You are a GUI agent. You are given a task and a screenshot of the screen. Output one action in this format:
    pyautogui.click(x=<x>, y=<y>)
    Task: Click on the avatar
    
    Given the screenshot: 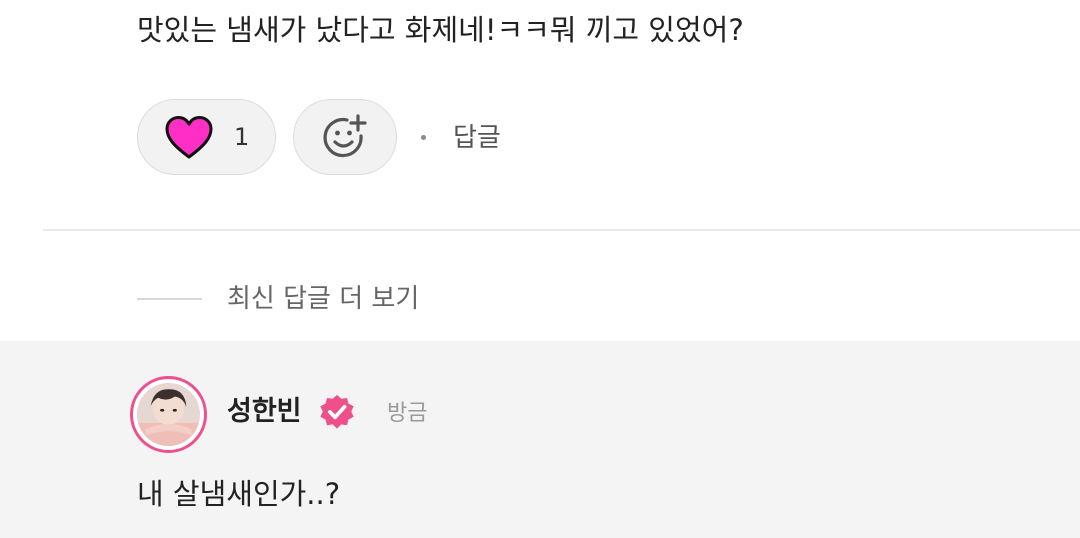 What is the action you would take?
    pyautogui.click(x=168, y=414)
    